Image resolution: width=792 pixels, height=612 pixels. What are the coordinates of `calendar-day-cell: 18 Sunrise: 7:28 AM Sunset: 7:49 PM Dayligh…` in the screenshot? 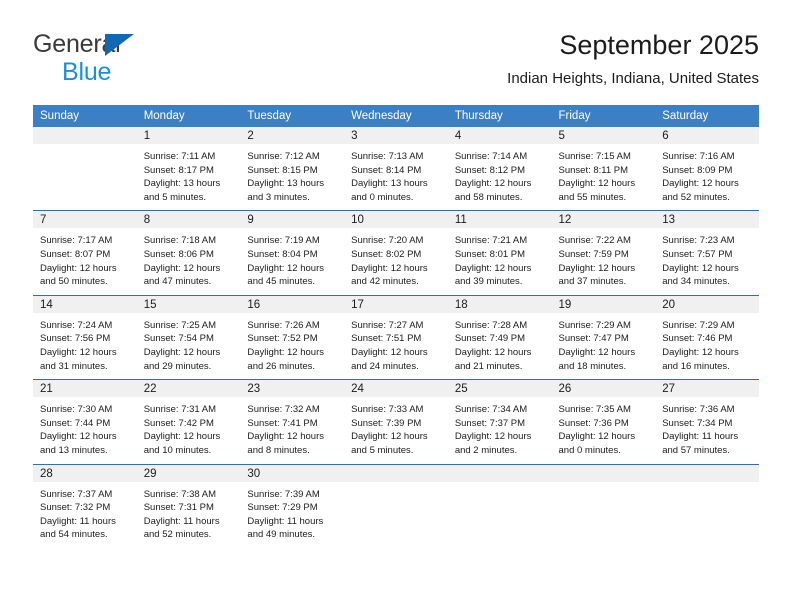 It's located at (499, 337).